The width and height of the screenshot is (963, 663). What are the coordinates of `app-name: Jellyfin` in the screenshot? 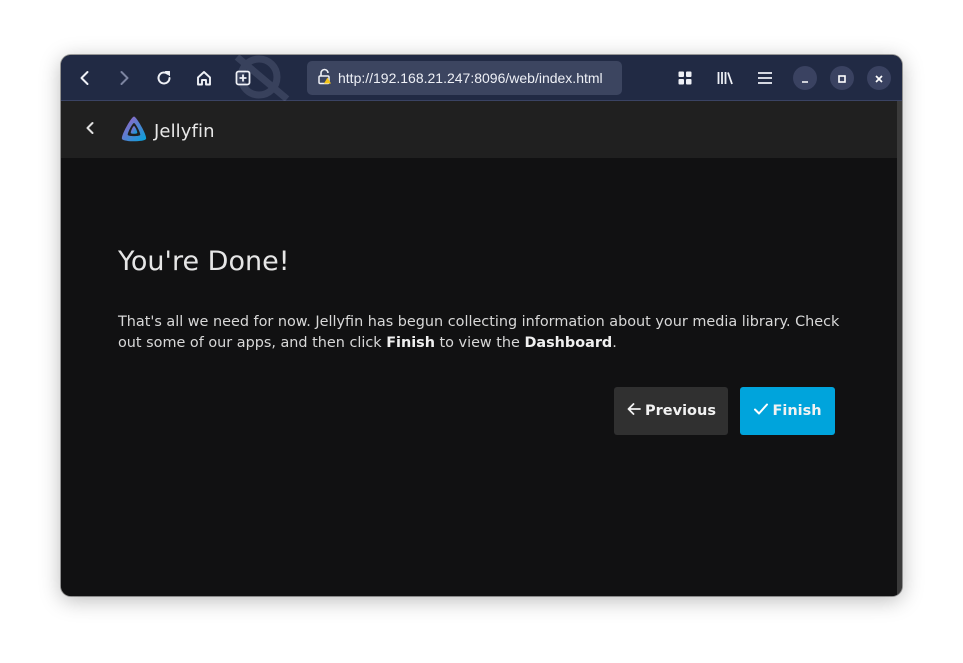 It's located at (184, 131).